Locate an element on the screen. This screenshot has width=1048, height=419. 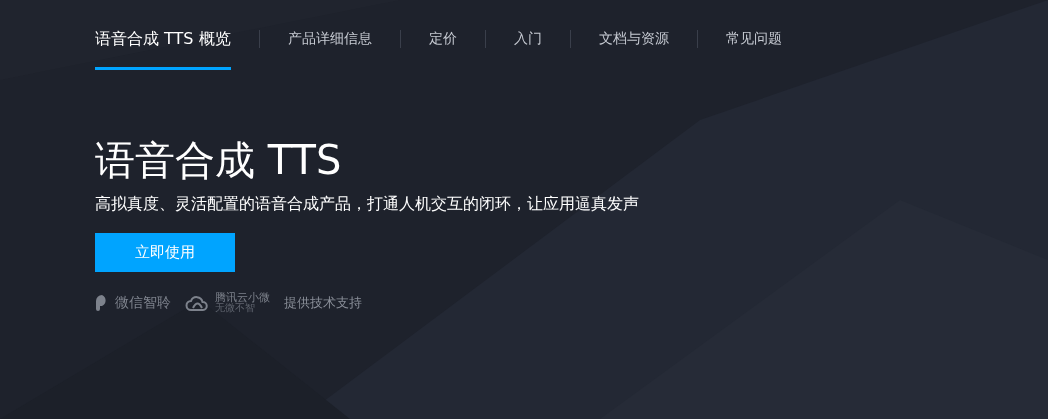
partner-tagline: 无微不智 is located at coordinates (235, 308).